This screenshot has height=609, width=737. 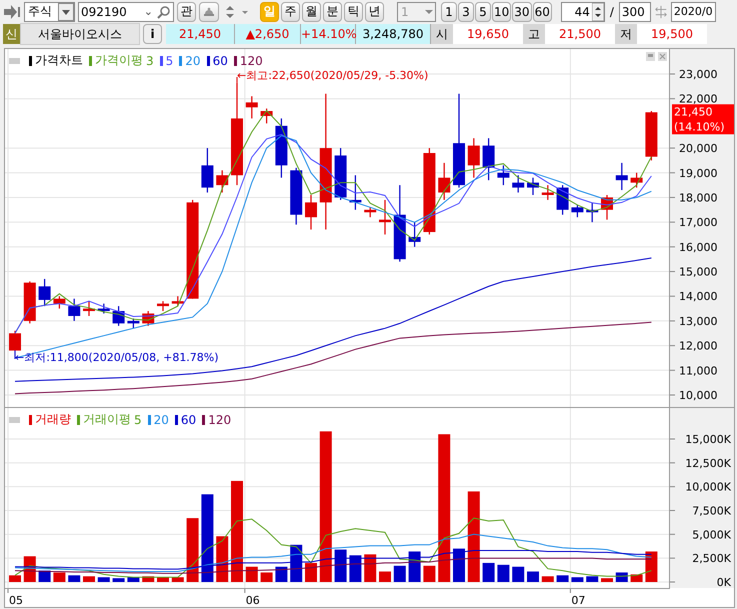 I want to click on search-icon, so click(x=164, y=11).